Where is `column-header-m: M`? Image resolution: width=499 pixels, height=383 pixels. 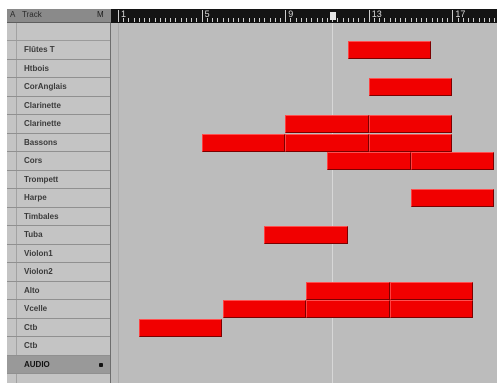 column-header-m: M is located at coordinates (100, 14).